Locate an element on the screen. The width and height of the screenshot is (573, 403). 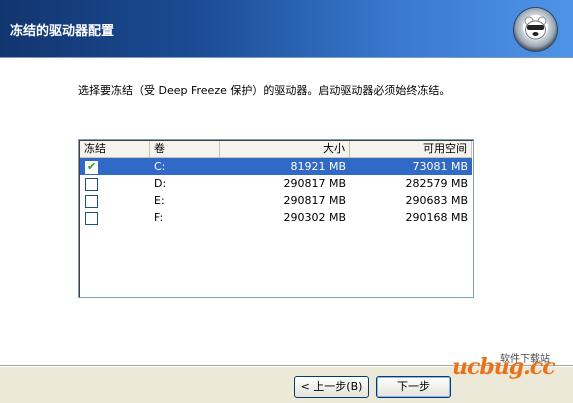
back-button: < 上一步(B) is located at coordinates (331, 387).